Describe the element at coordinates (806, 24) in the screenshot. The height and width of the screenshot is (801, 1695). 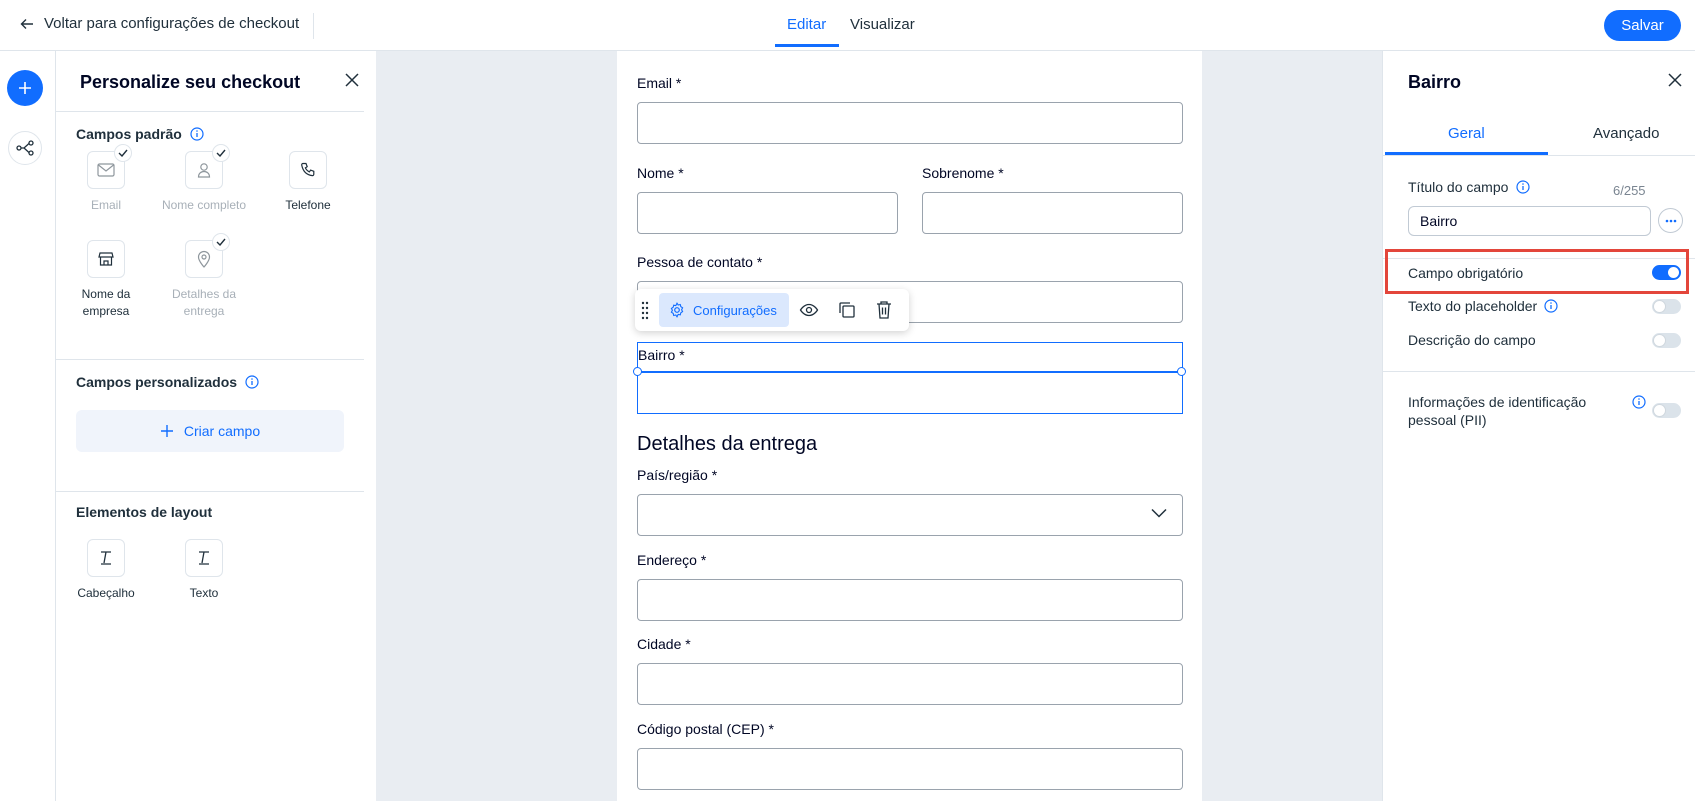
I see `tab-edit: Editar` at that location.